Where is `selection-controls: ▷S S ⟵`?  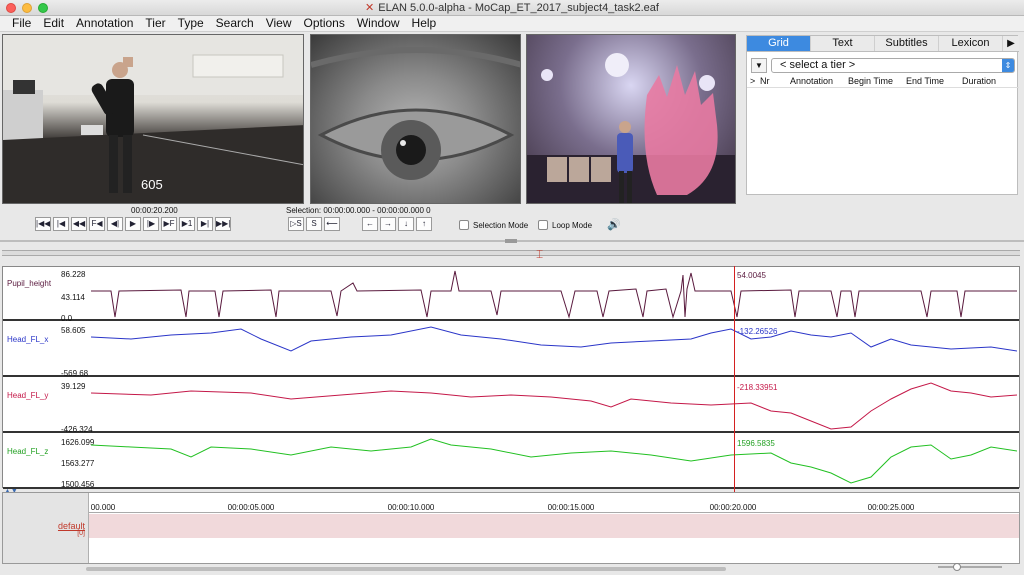 selection-controls: ▷S S ⟵ is located at coordinates (315, 225).